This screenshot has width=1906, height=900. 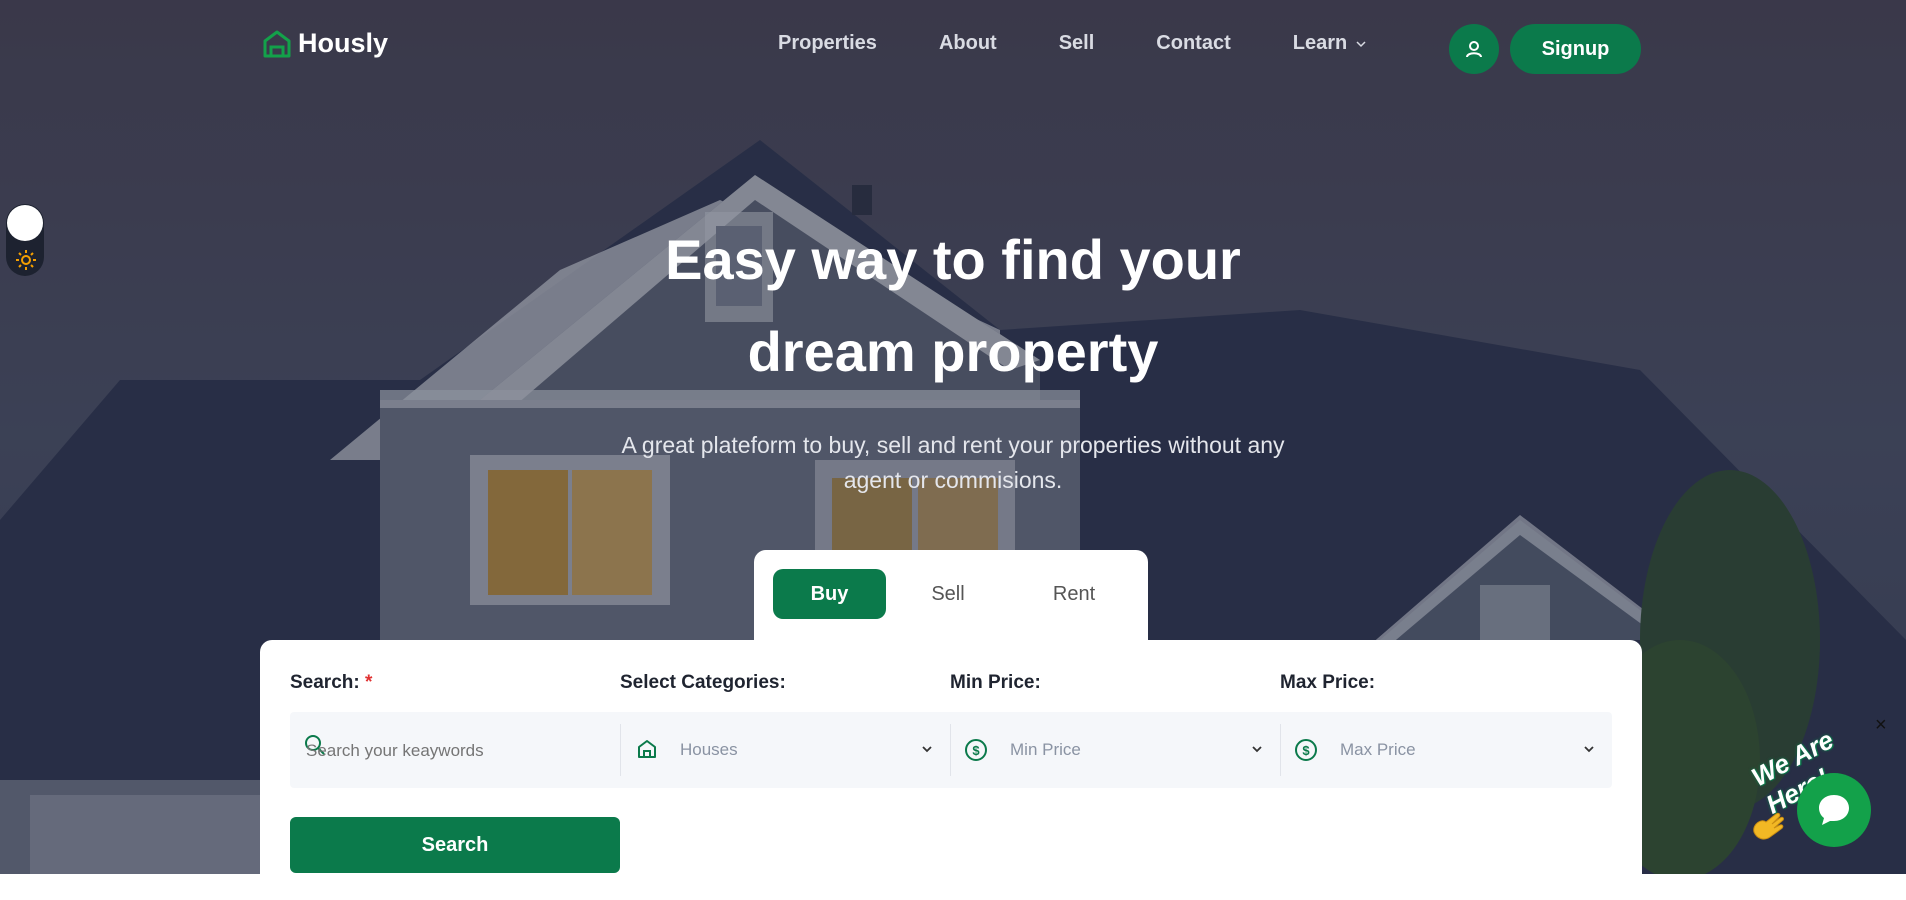 I want to click on hero-subtitle-line-2: agent or commisions., so click(x=953, y=480).